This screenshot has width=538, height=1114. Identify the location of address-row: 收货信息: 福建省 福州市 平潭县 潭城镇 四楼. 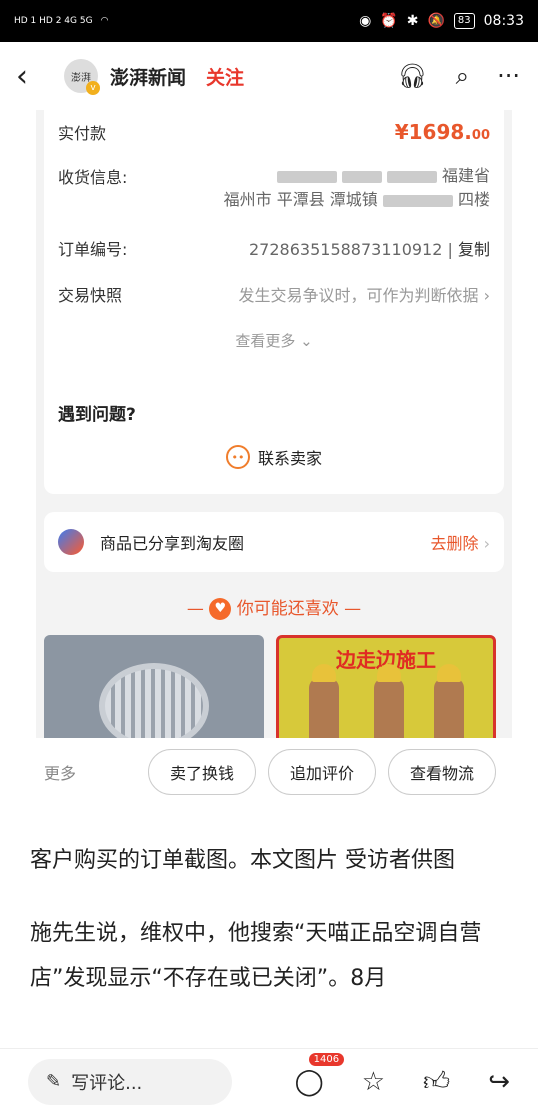
(274, 188).